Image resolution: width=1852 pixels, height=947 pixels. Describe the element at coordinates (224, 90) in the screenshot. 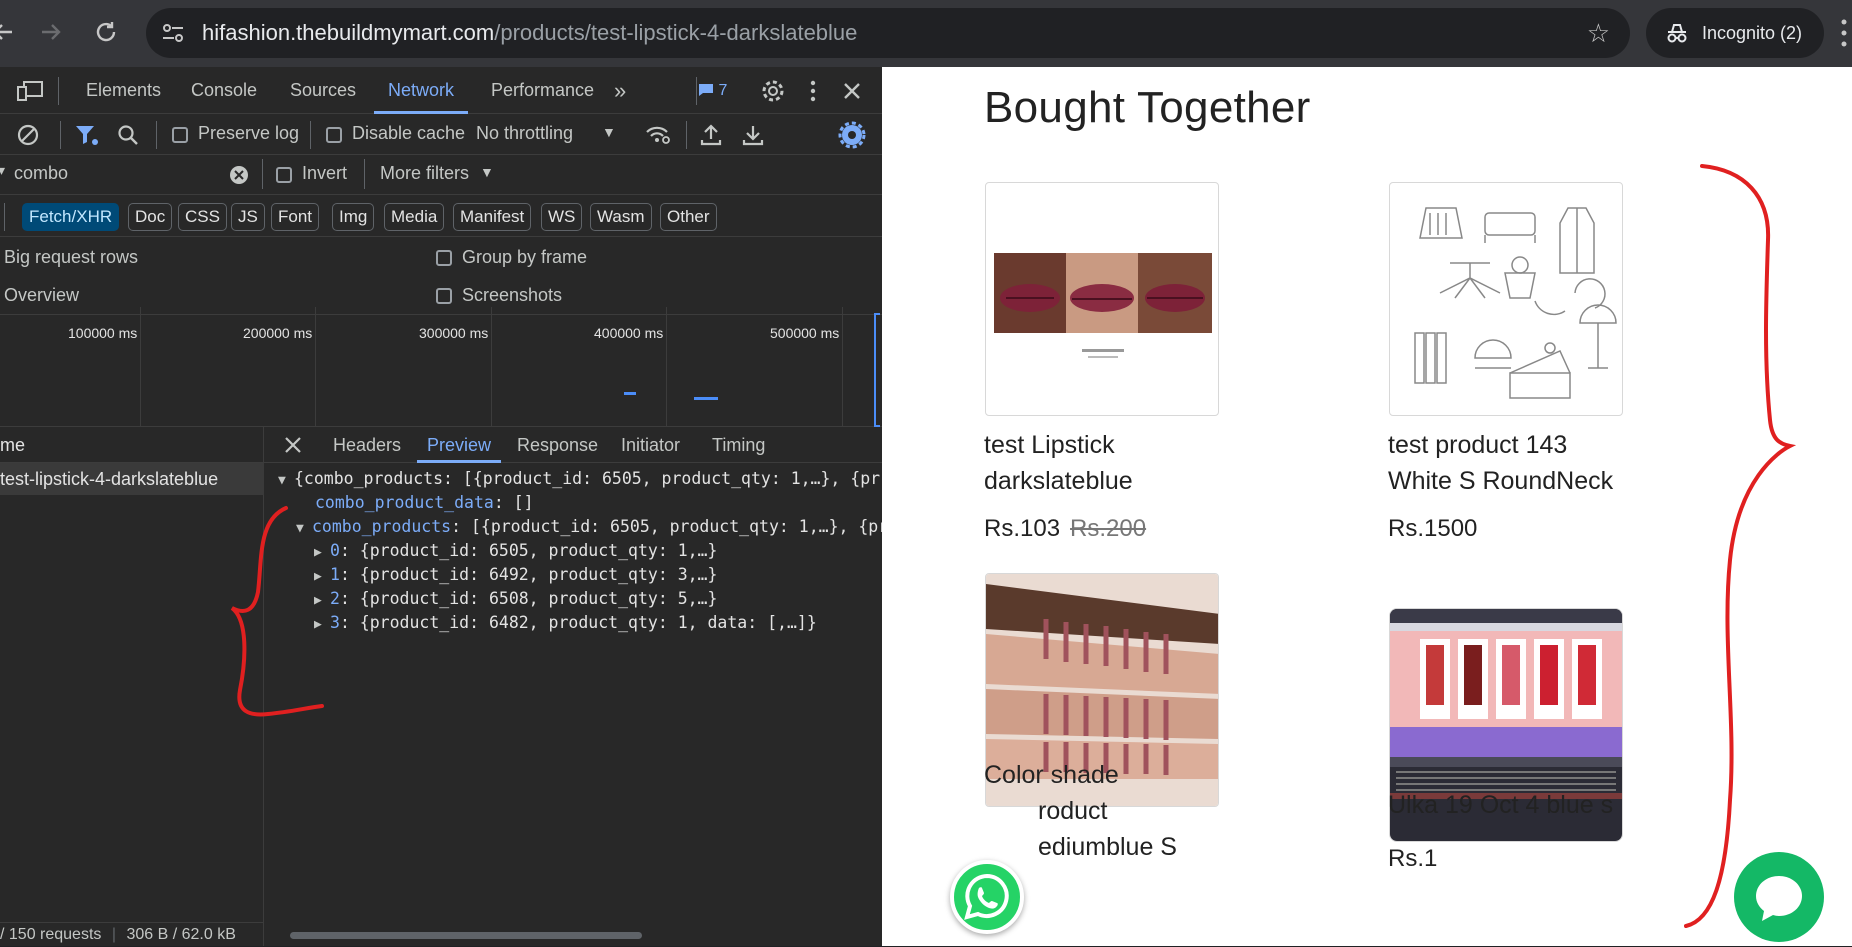

I see `tab-console: Console` at that location.